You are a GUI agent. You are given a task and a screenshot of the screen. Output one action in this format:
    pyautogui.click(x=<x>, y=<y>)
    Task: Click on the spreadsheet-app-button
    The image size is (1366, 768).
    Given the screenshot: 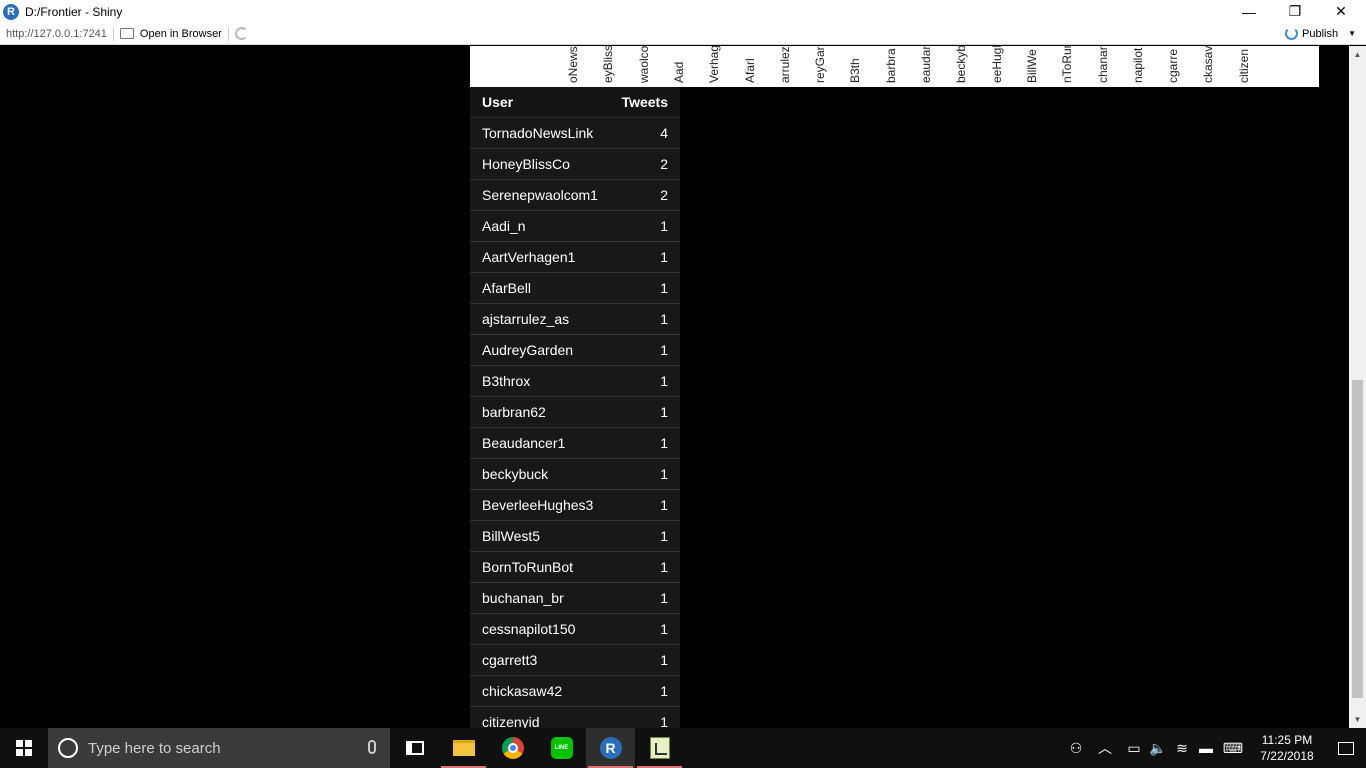 What is the action you would take?
    pyautogui.click(x=659, y=748)
    